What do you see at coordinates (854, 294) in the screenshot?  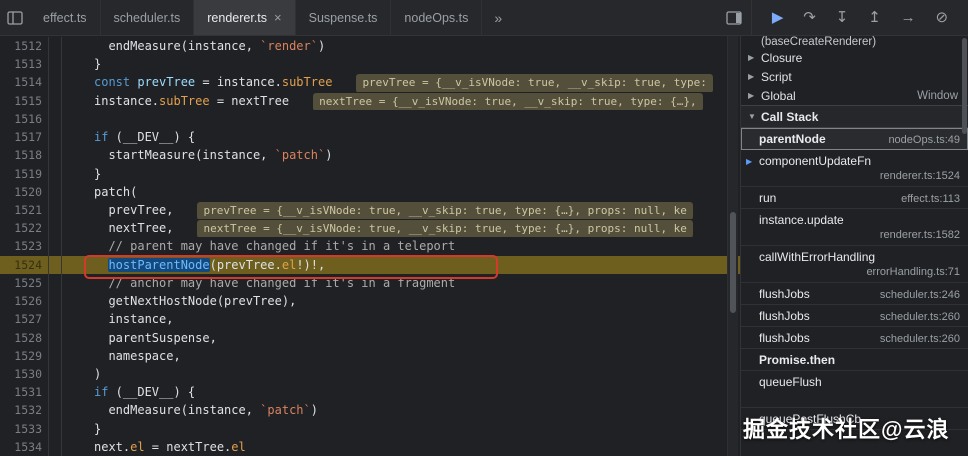 I see `callstack-frame: flushJobs scheduler.ts:246` at bounding box center [854, 294].